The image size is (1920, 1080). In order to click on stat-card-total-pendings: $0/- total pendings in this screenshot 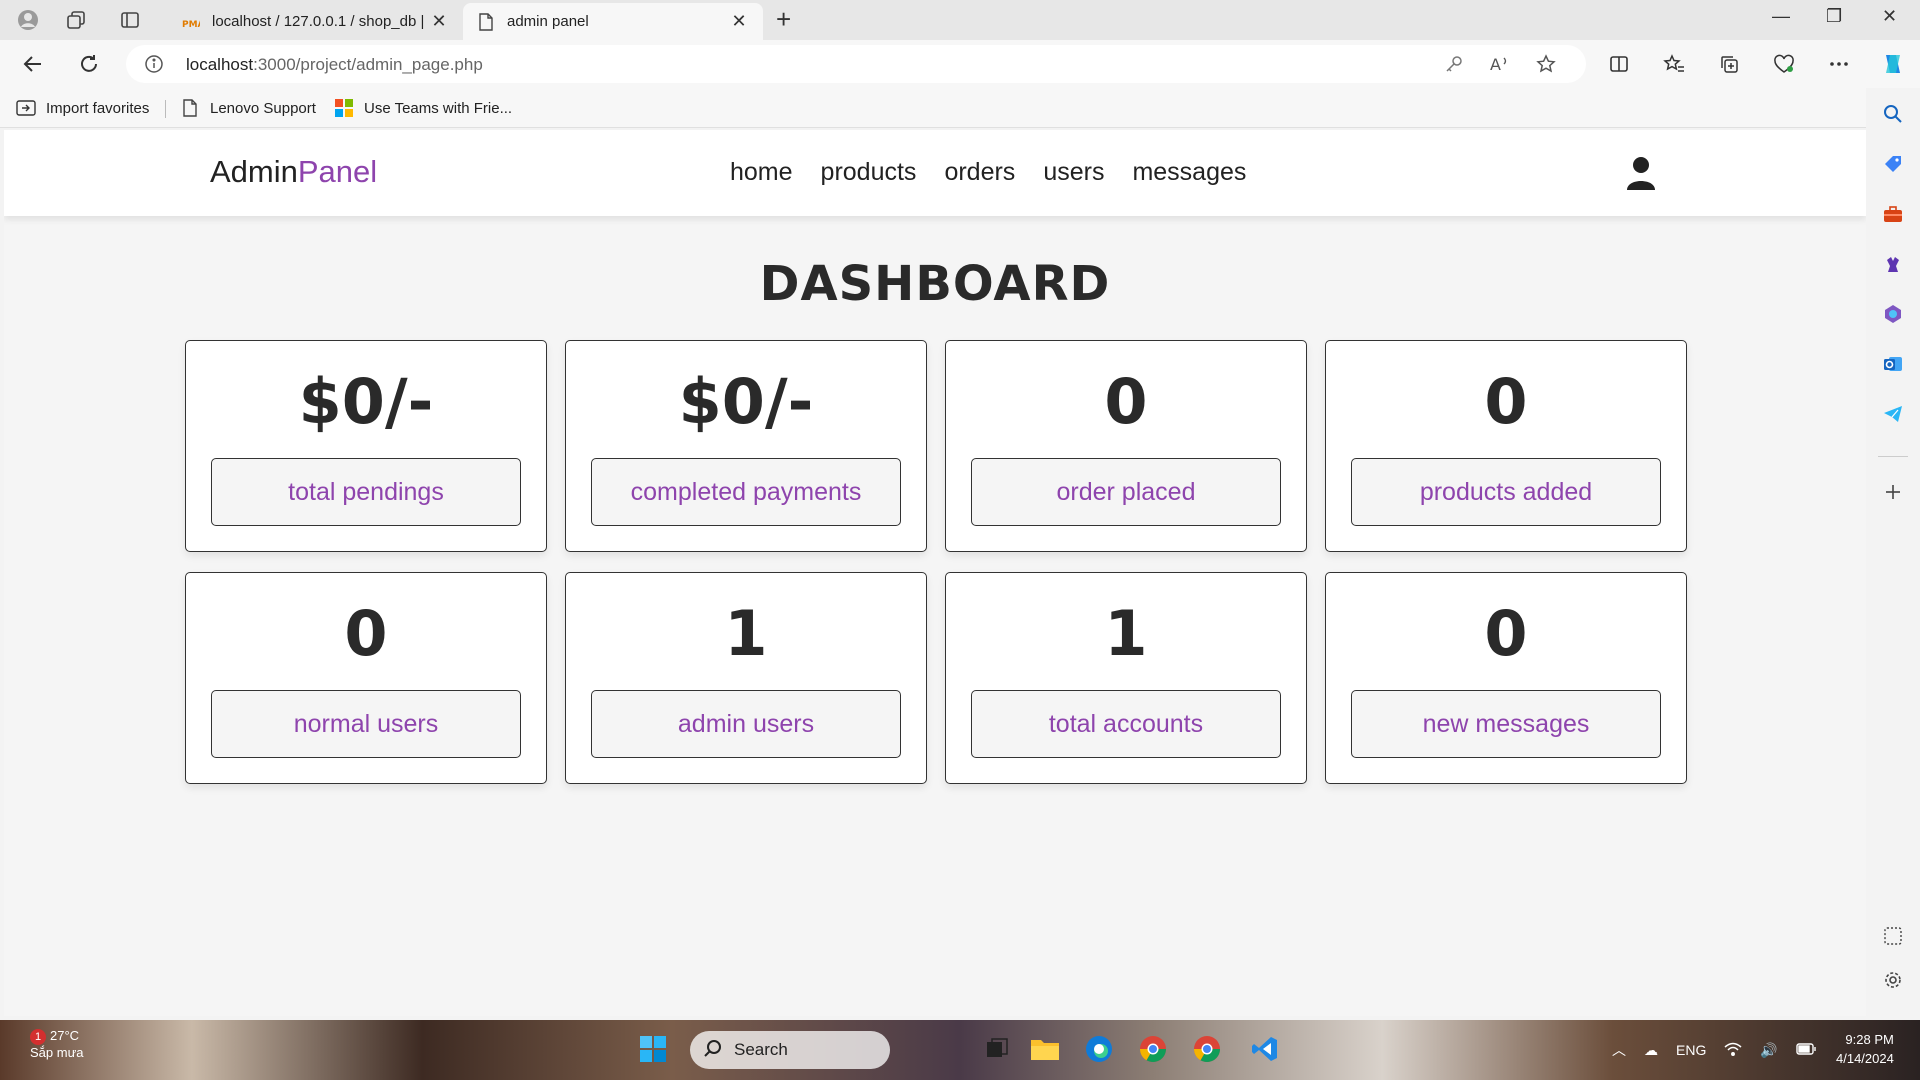, I will do `click(366, 446)`.